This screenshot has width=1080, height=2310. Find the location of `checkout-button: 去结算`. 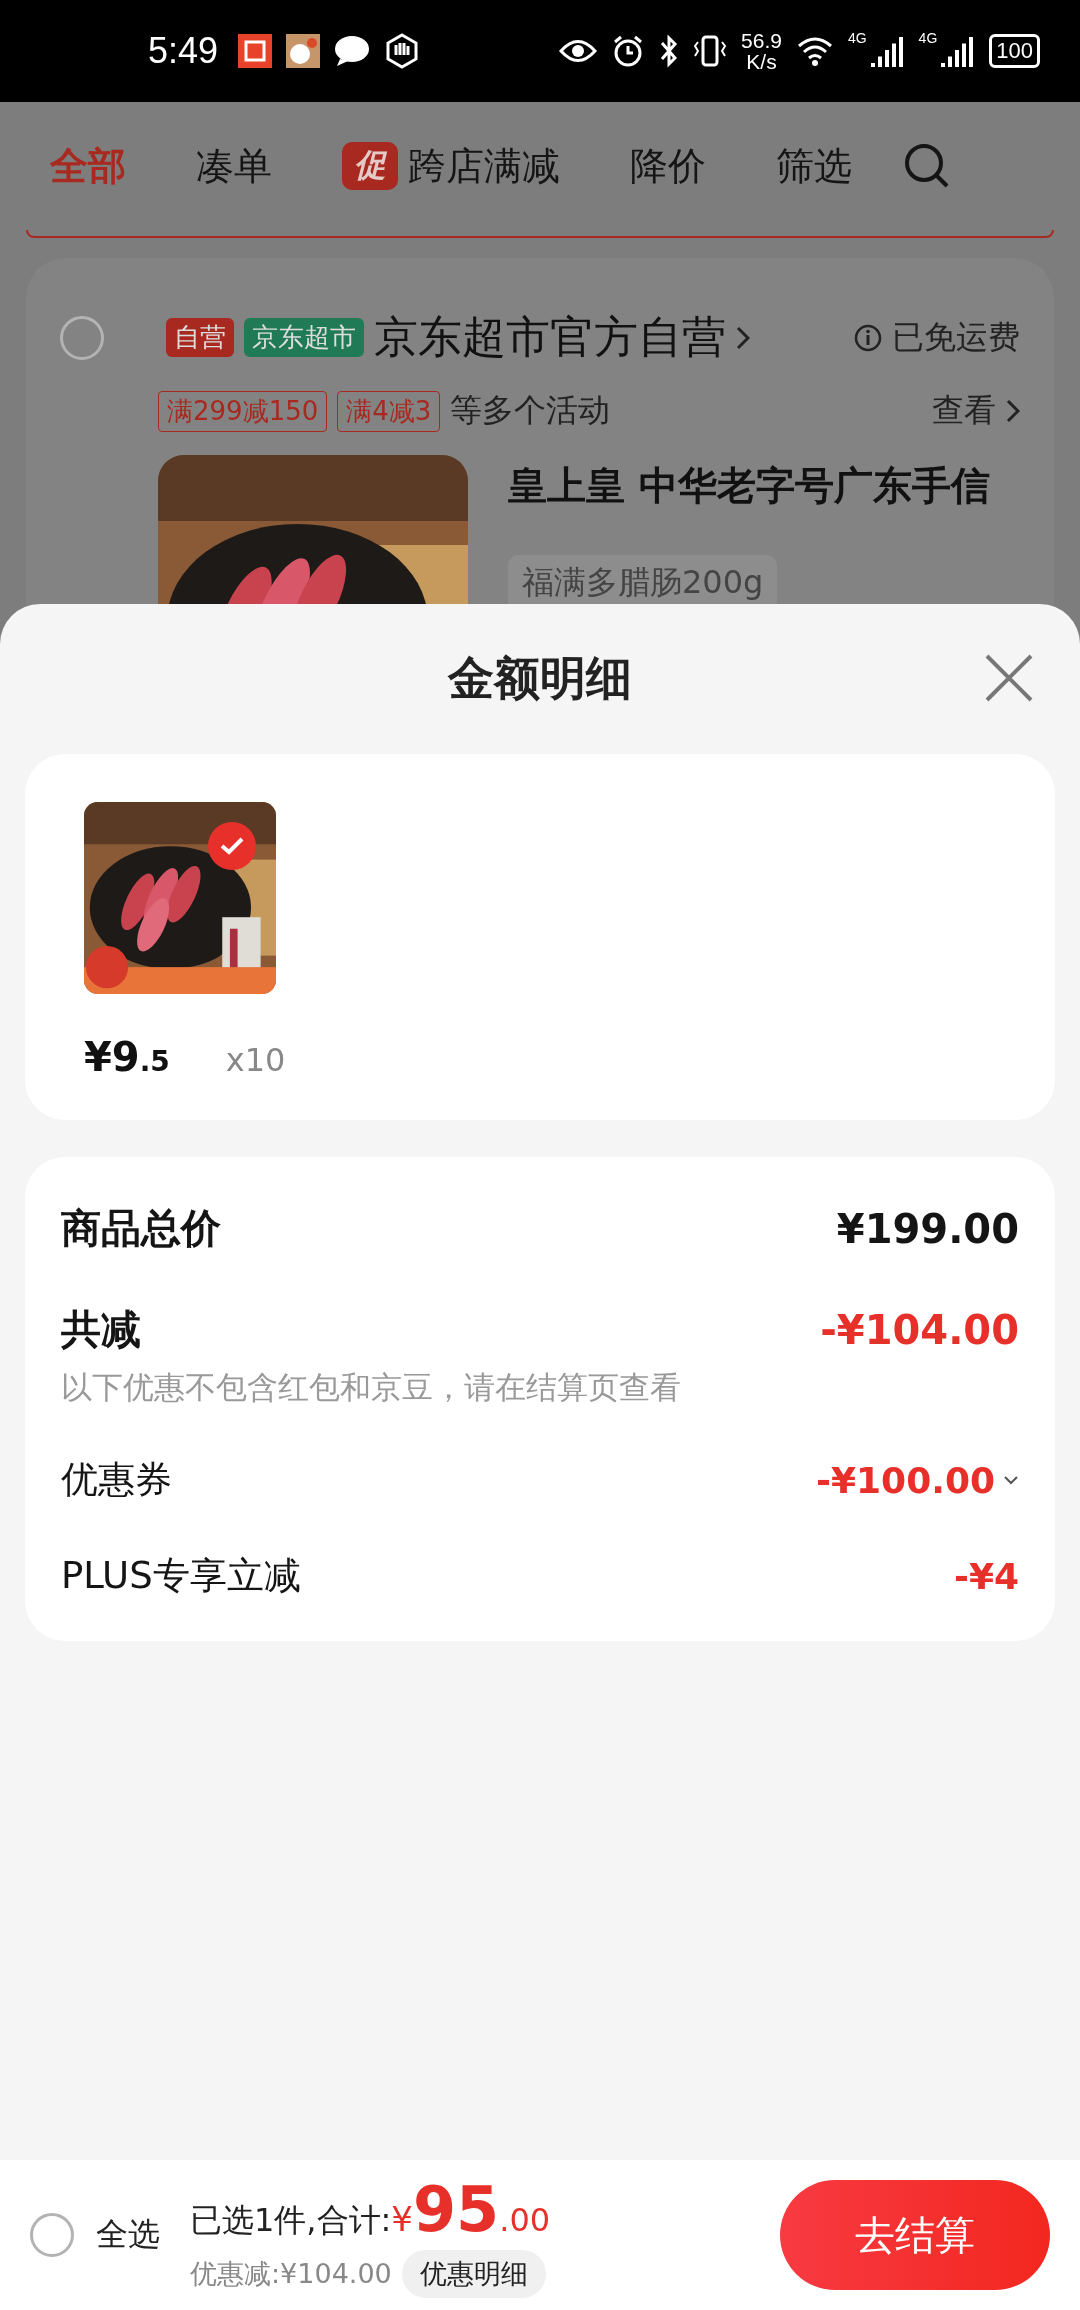

checkout-button: 去结算 is located at coordinates (915, 2235).